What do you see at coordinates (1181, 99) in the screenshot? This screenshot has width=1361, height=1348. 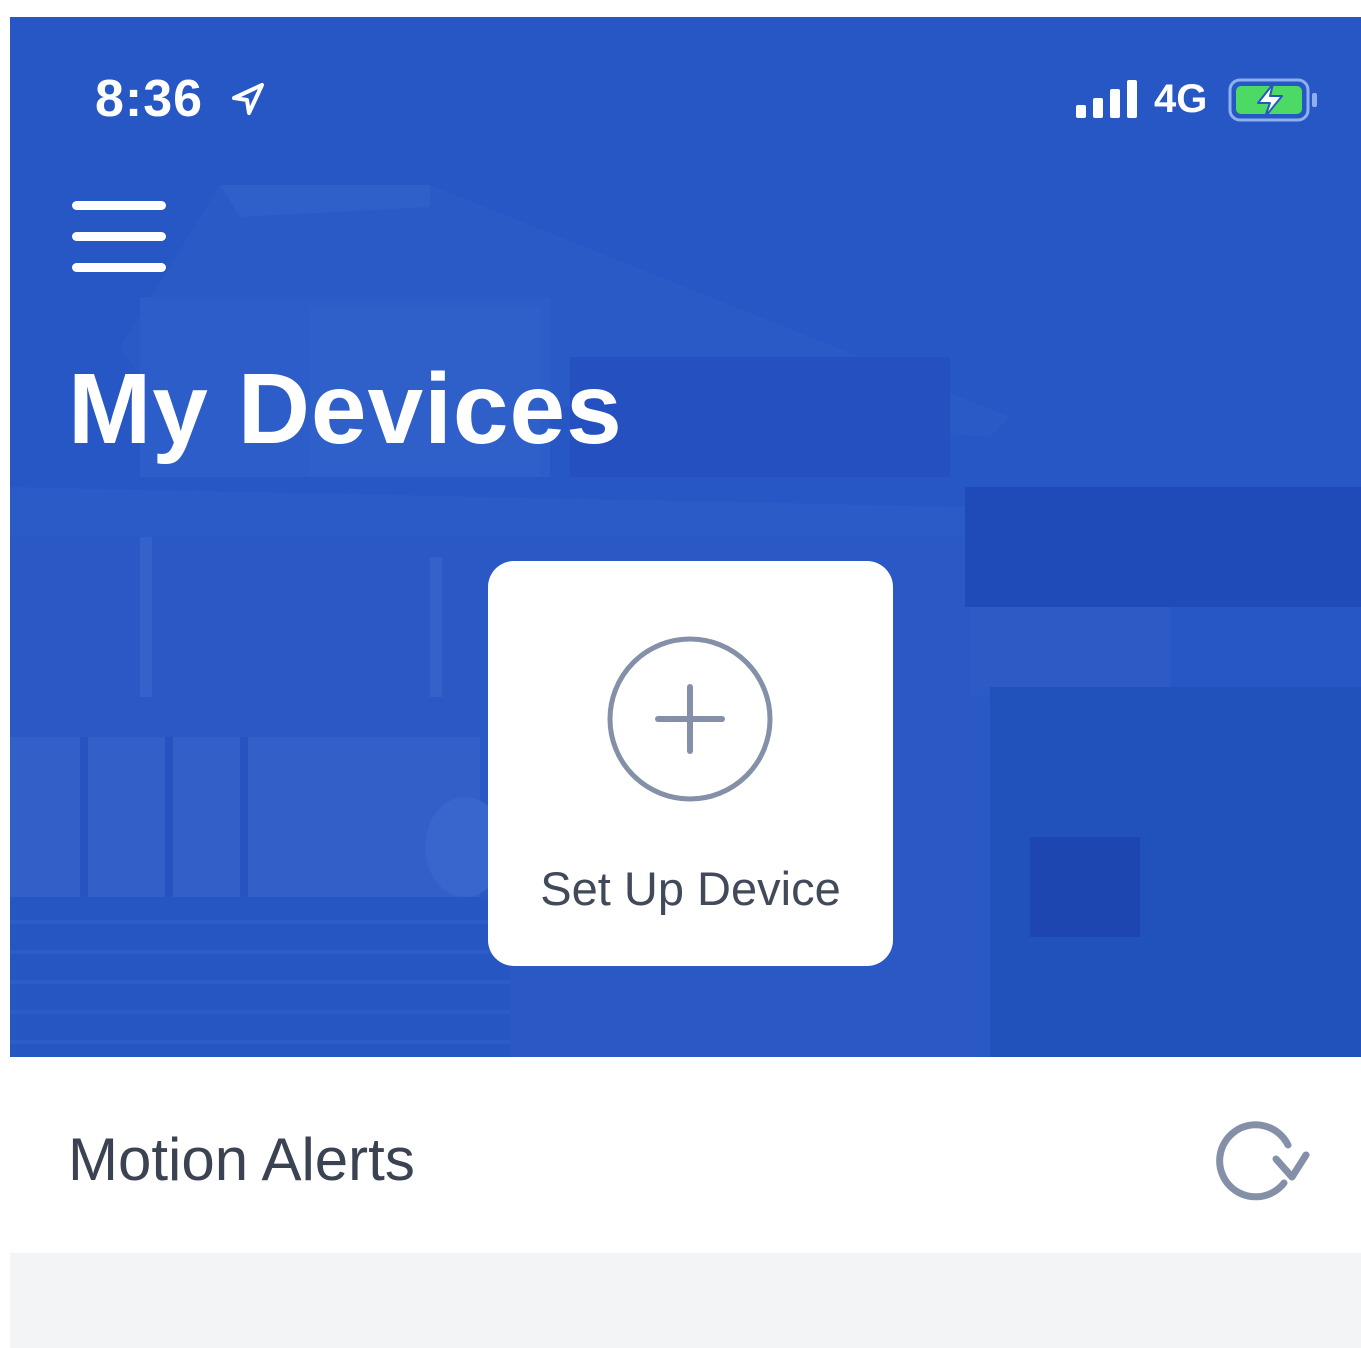 I see `network-type-label: 4G` at bounding box center [1181, 99].